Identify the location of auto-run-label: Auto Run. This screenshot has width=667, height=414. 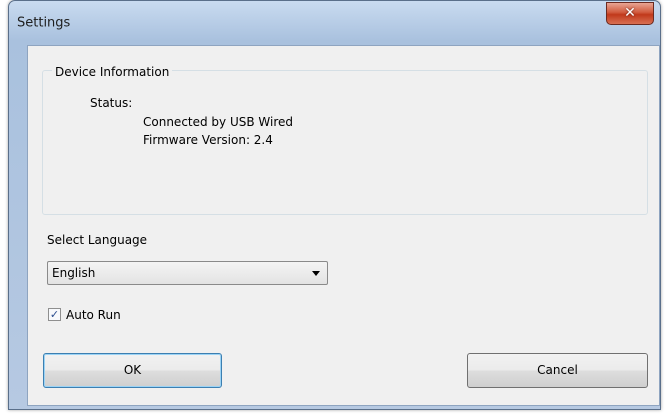
(93, 315).